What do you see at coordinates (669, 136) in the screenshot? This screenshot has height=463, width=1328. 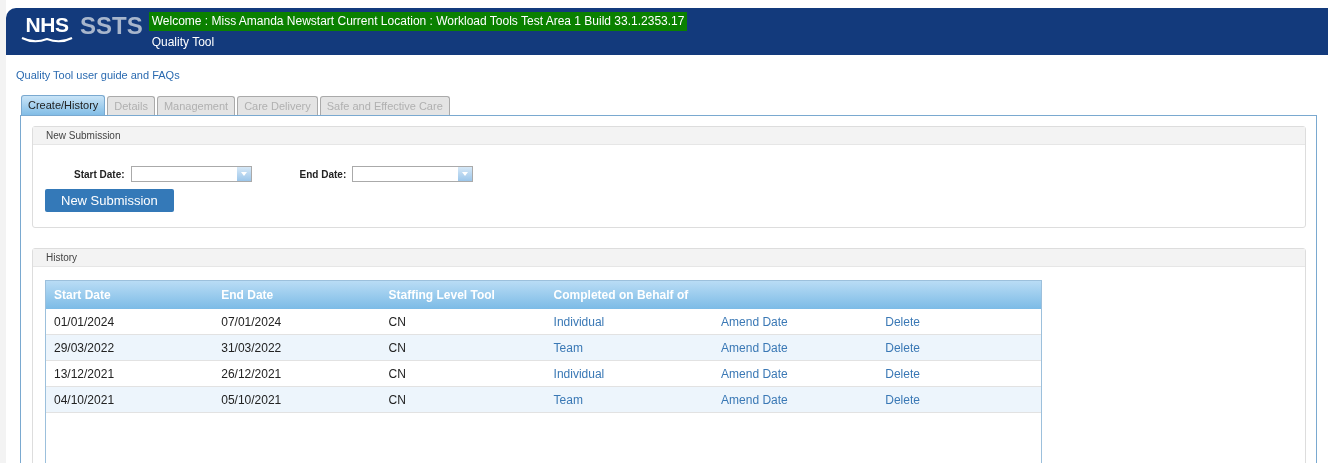 I see `panel-title: New Submission` at bounding box center [669, 136].